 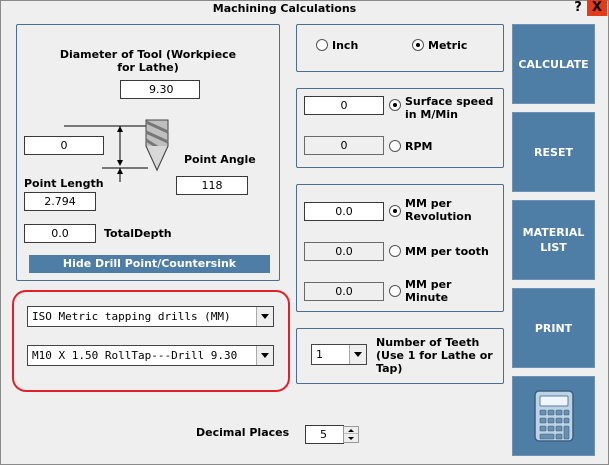 What do you see at coordinates (319, 354) in the screenshot?
I see `teeth-value: 1` at bounding box center [319, 354].